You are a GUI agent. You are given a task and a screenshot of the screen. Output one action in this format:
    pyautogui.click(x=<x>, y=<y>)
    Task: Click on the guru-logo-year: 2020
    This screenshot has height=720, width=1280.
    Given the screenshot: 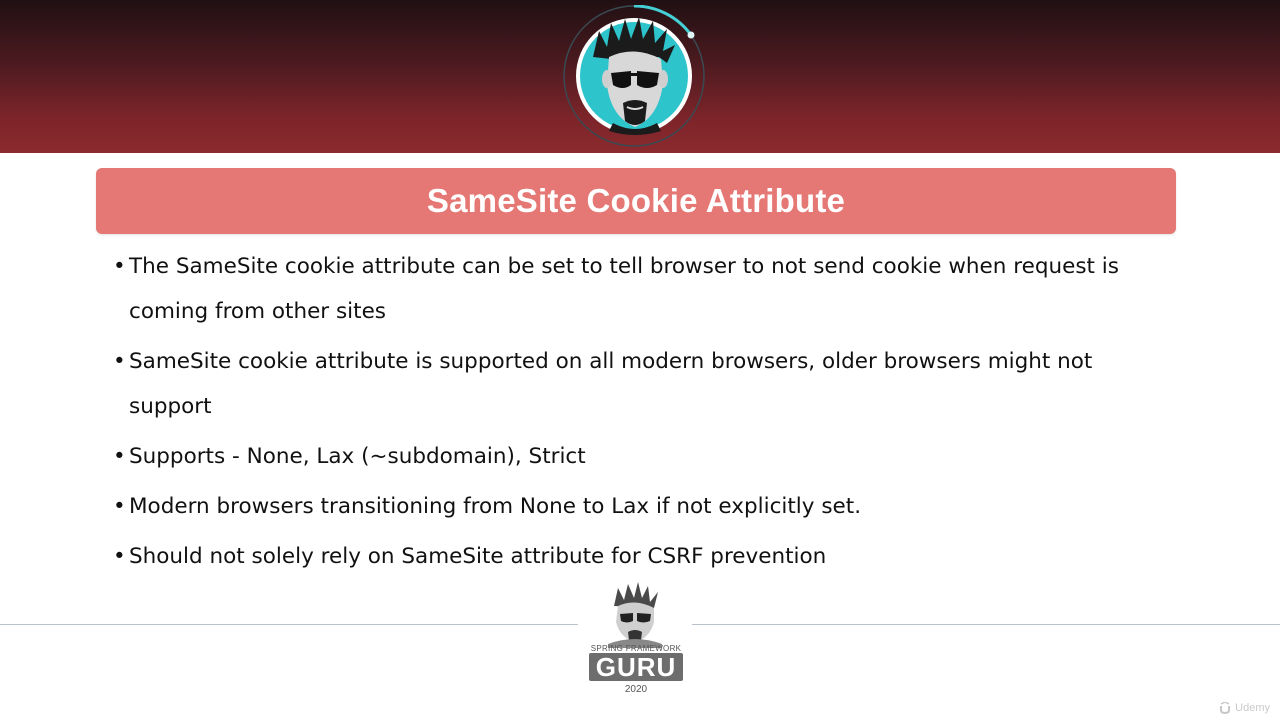 What is the action you would take?
    pyautogui.click(x=636, y=689)
    